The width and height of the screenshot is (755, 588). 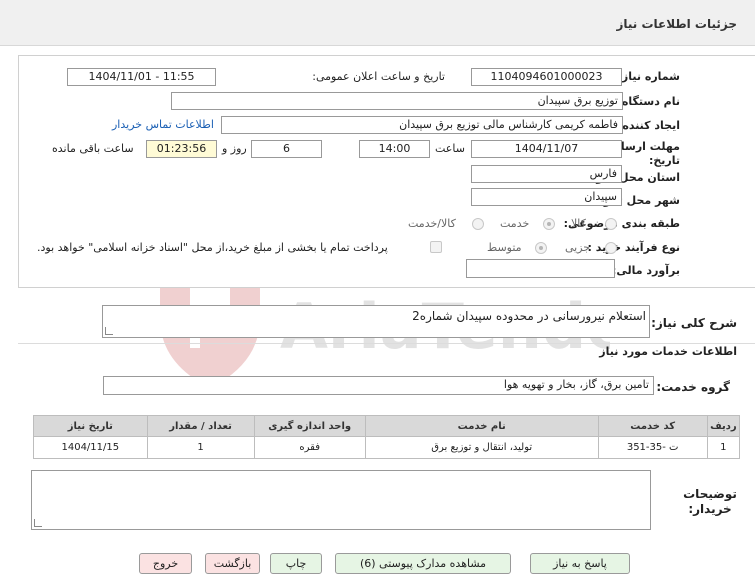 What do you see at coordinates (232, 563) in the screenshot?
I see `back-button: بازگشت` at bounding box center [232, 563].